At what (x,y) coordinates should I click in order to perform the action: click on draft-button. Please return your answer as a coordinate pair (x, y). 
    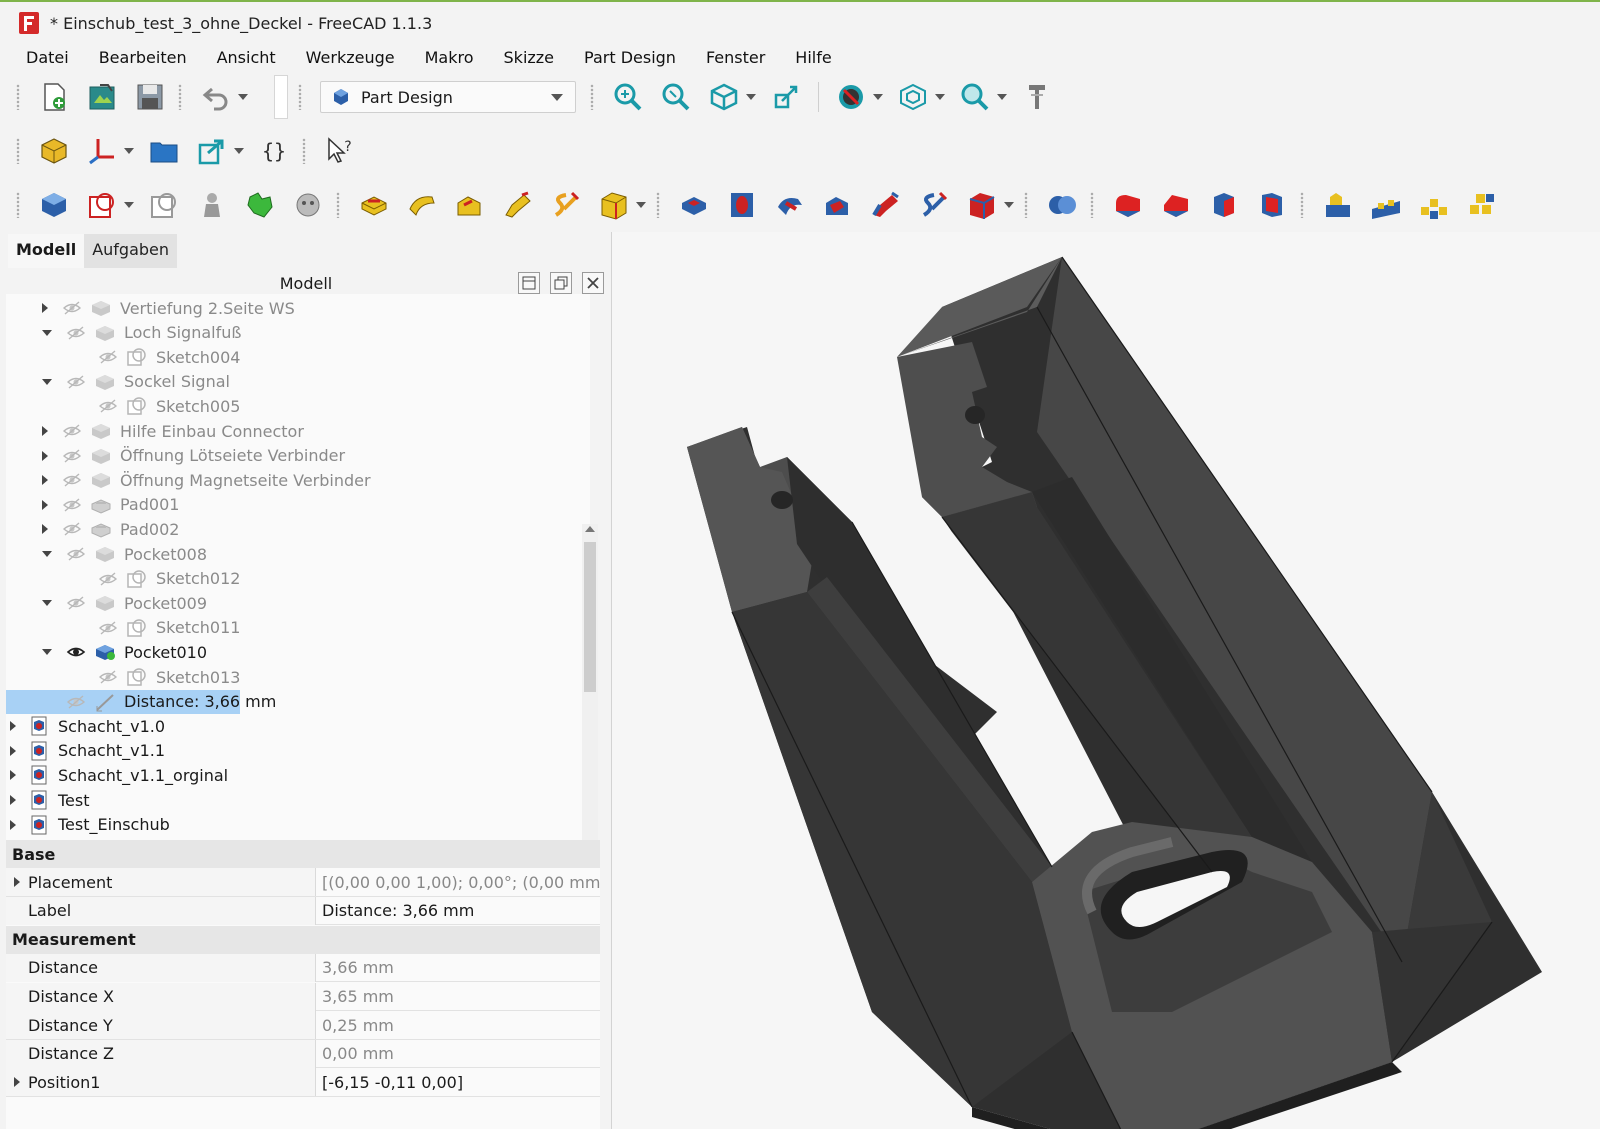
    Looking at the image, I should click on (1224, 205).